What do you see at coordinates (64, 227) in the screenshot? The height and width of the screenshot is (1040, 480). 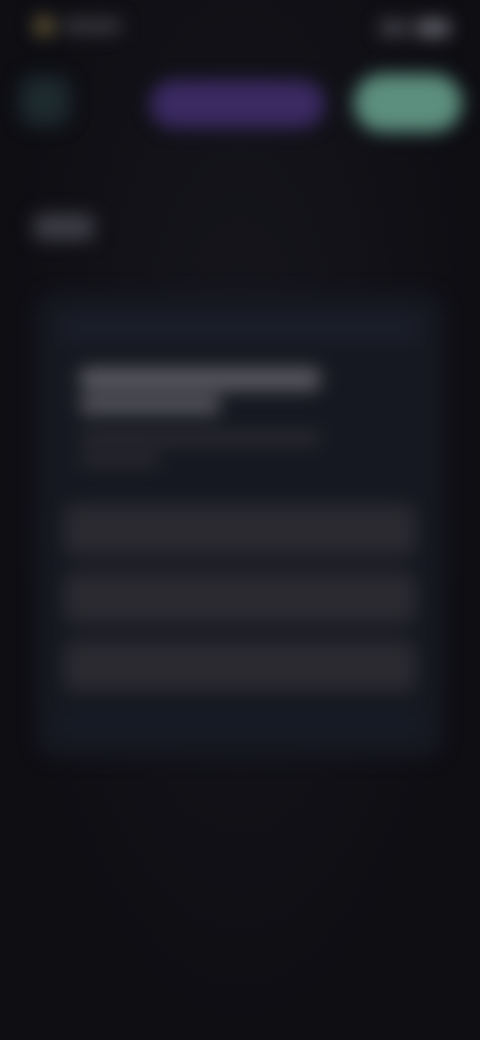 I see `page-title-text` at bounding box center [64, 227].